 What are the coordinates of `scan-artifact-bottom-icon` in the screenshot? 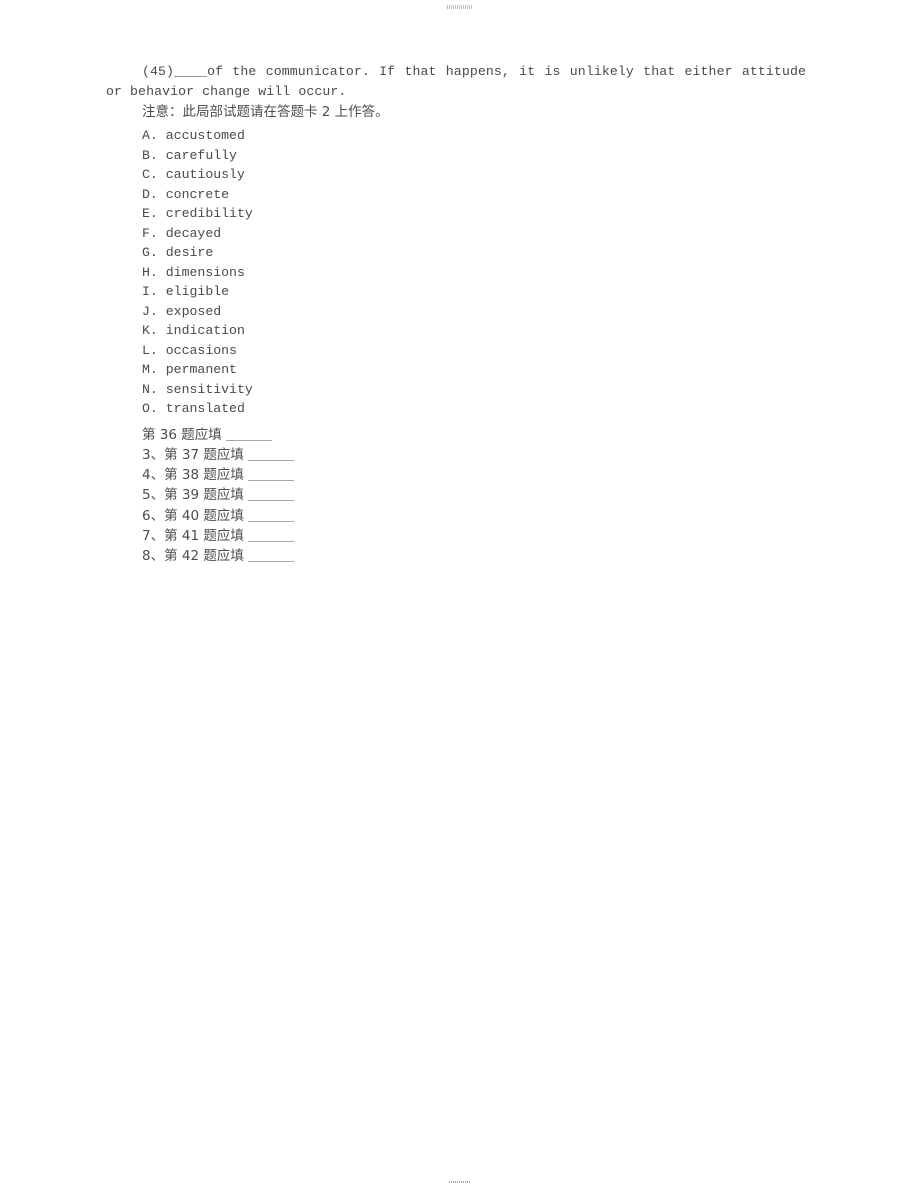 It's located at (460, 1182).